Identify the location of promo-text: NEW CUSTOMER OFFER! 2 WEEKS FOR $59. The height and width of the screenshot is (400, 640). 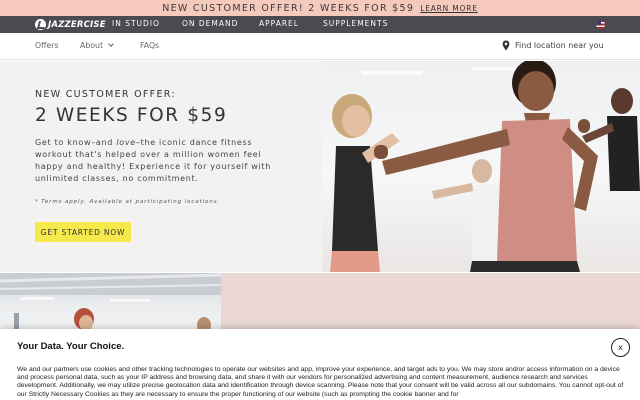
(288, 8).